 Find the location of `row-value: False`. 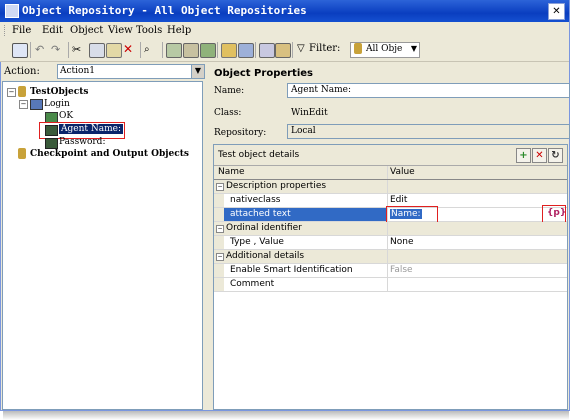

row-value: False is located at coordinates (401, 270).